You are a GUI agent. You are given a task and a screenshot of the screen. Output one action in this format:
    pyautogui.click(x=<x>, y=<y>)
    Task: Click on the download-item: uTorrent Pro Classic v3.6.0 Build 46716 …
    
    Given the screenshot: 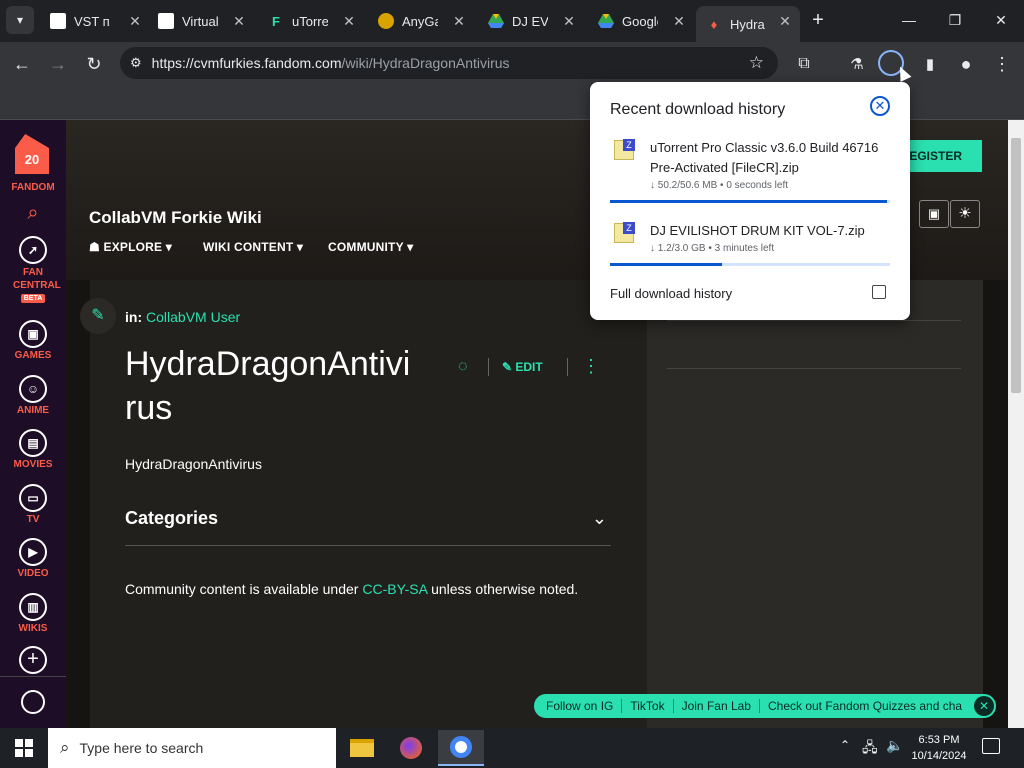 What is the action you would take?
    pyautogui.click(x=750, y=172)
    